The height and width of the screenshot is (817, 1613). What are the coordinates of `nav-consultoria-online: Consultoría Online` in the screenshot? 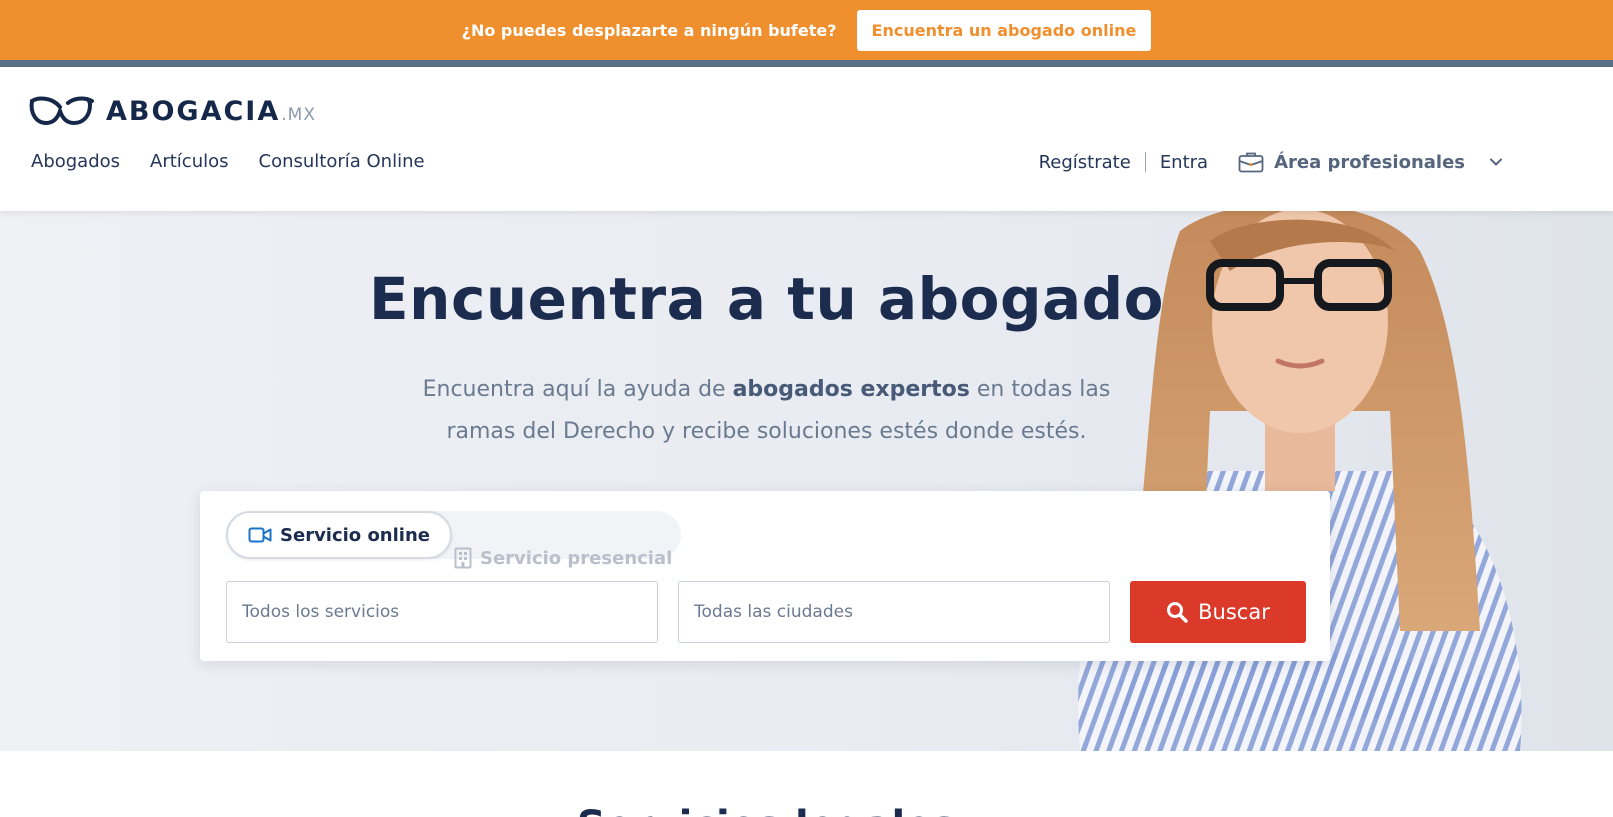 It's located at (342, 161).